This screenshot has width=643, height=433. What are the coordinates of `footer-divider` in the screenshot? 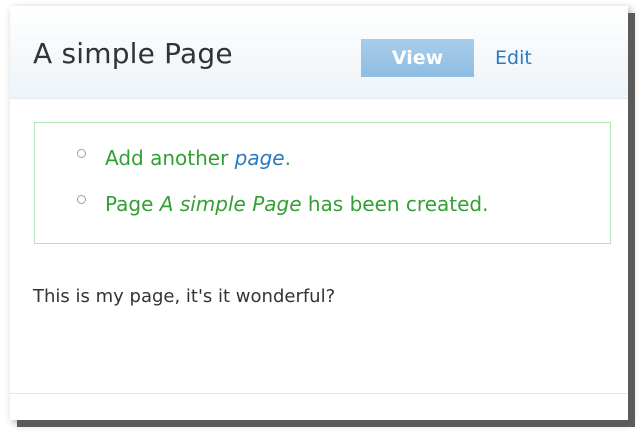 It's located at (319, 393).